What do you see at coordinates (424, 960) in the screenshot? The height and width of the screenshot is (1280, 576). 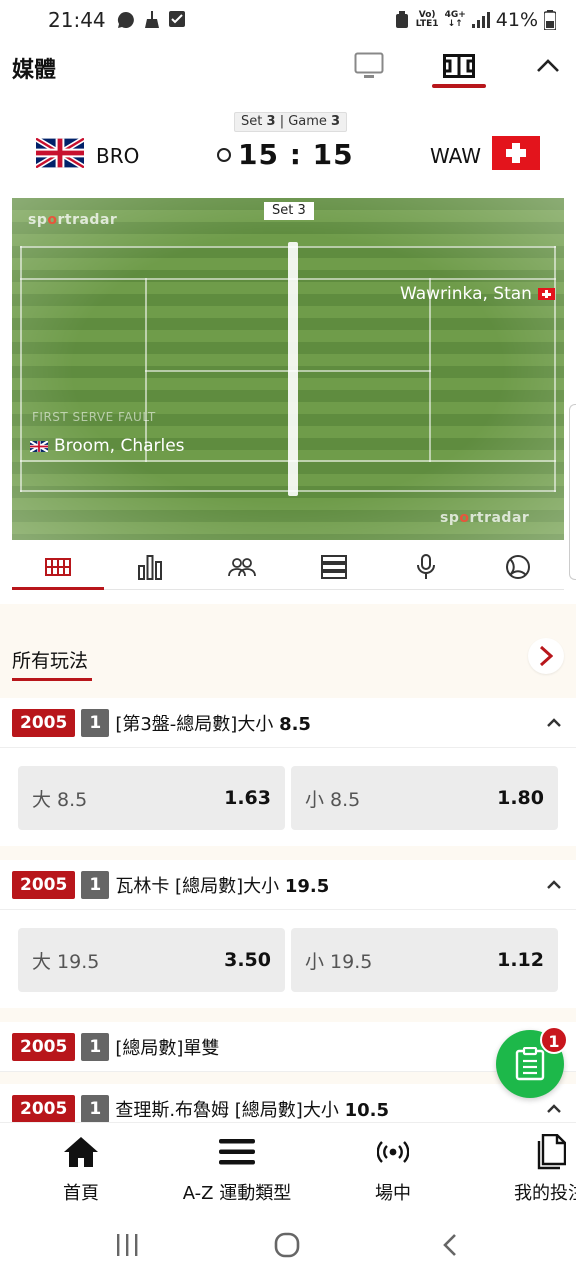 I see `odds-button-under: 小 19.5 1.12` at bounding box center [424, 960].